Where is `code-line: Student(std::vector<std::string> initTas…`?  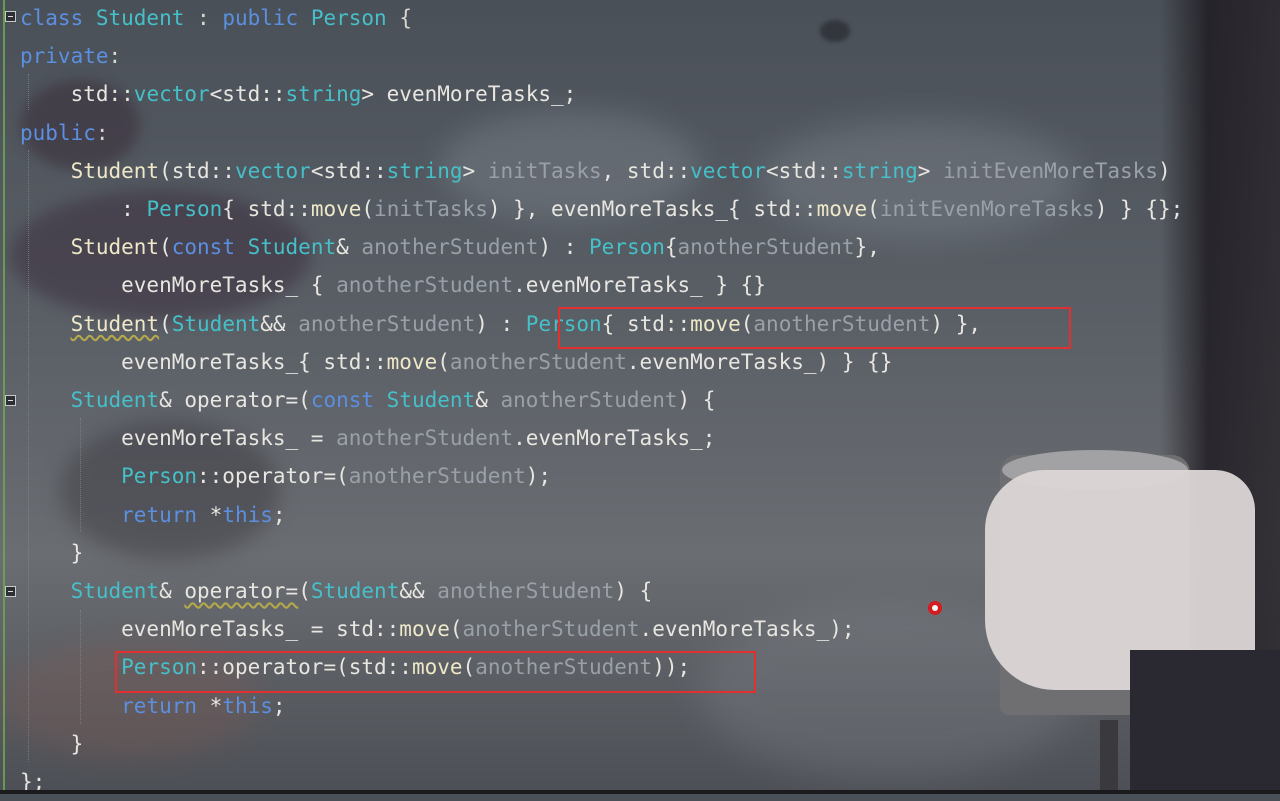 code-line: Student(std::vector<std::string> initTas… is located at coordinates (595, 171).